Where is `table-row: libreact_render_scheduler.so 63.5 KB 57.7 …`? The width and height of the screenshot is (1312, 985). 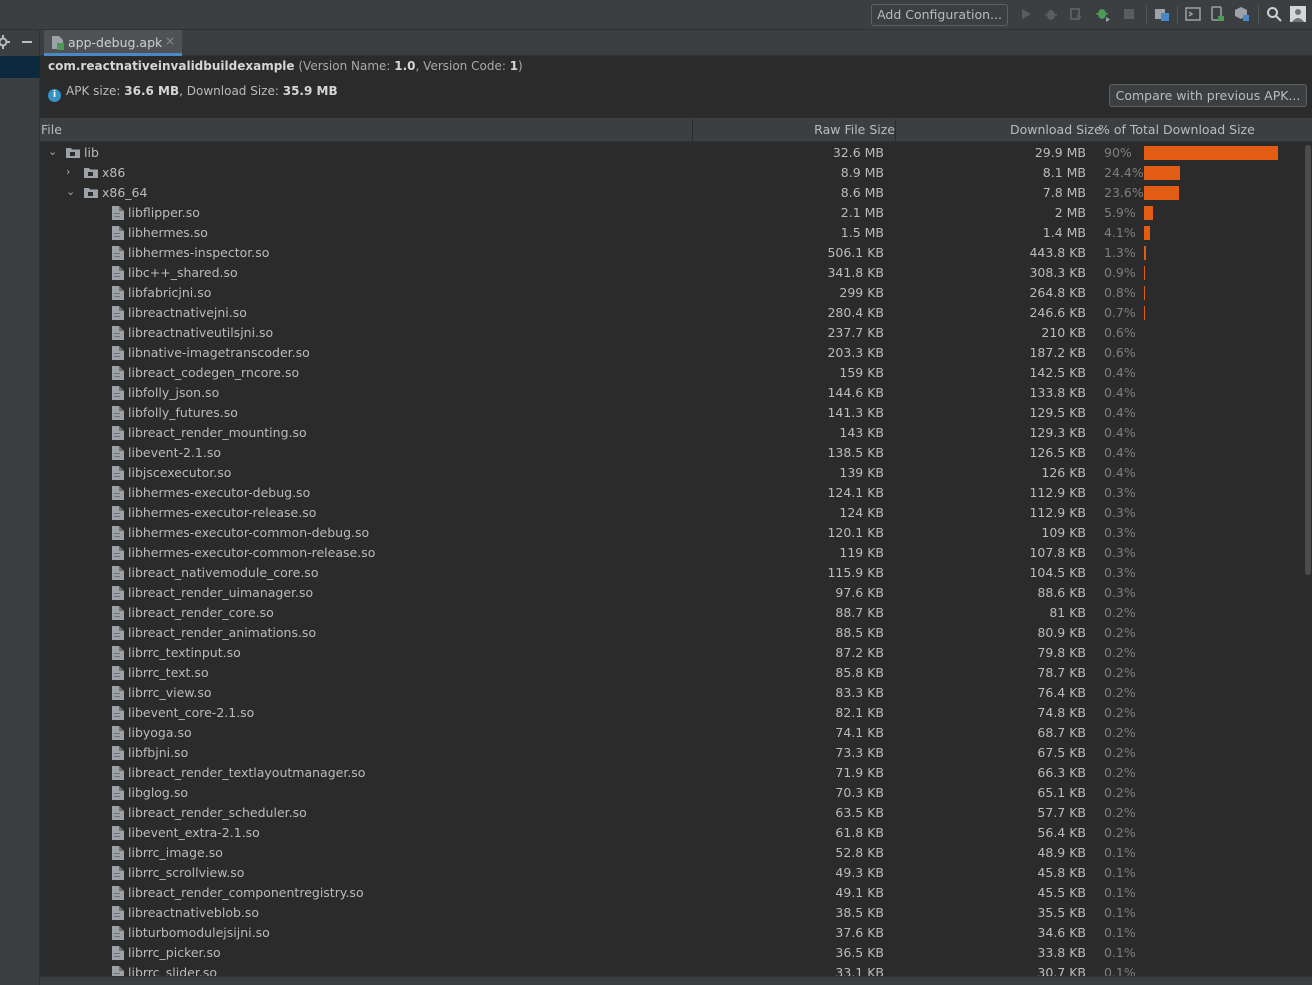 table-row: libreact_render_scheduler.so 63.5 KB 57.7 … is located at coordinates (672, 813).